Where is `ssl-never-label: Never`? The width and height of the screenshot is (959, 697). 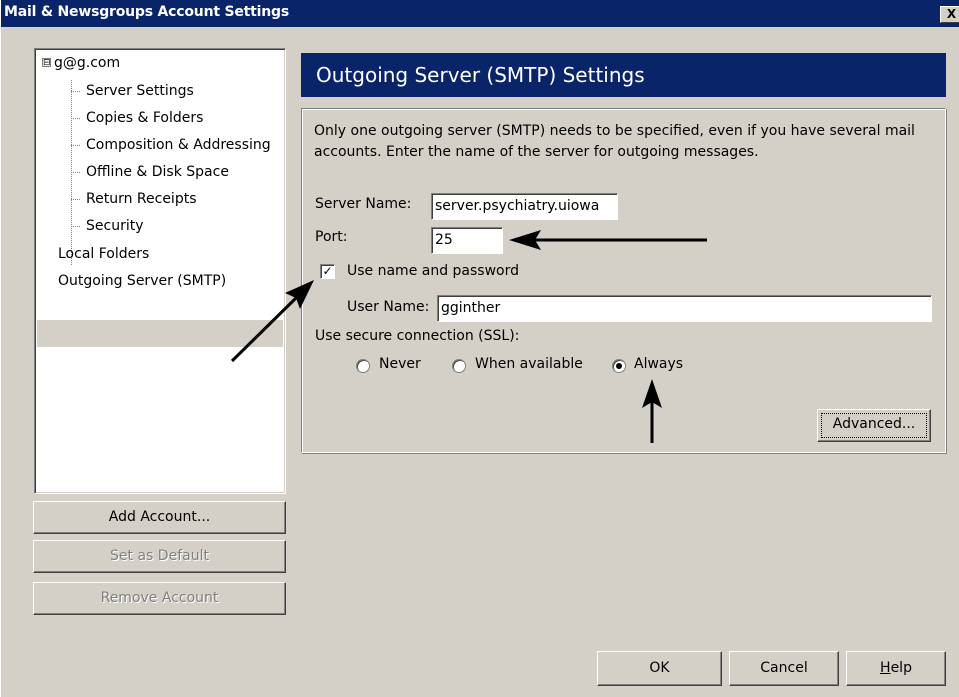 ssl-never-label: Never is located at coordinates (400, 364).